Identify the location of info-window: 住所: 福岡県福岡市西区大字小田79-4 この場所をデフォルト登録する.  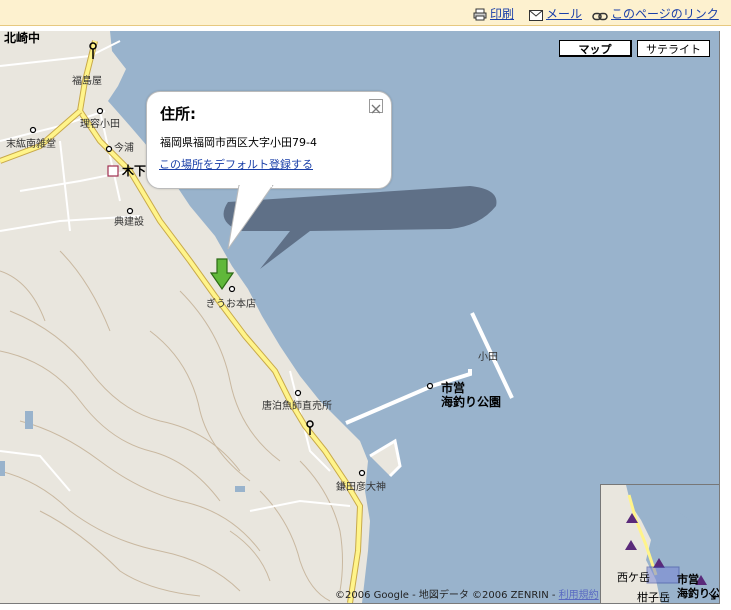
(269, 140).